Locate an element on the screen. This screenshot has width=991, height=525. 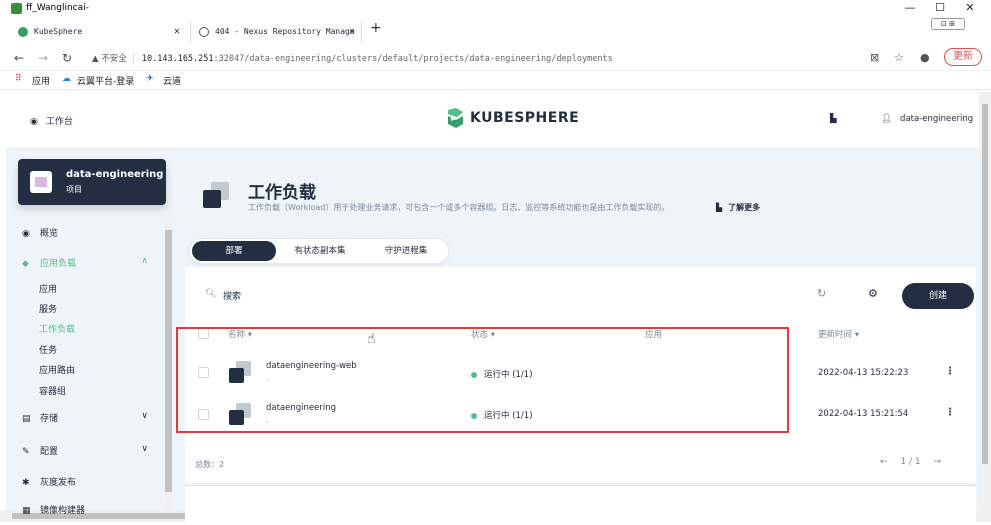
search-input: 搜索 is located at coordinates (232, 295).